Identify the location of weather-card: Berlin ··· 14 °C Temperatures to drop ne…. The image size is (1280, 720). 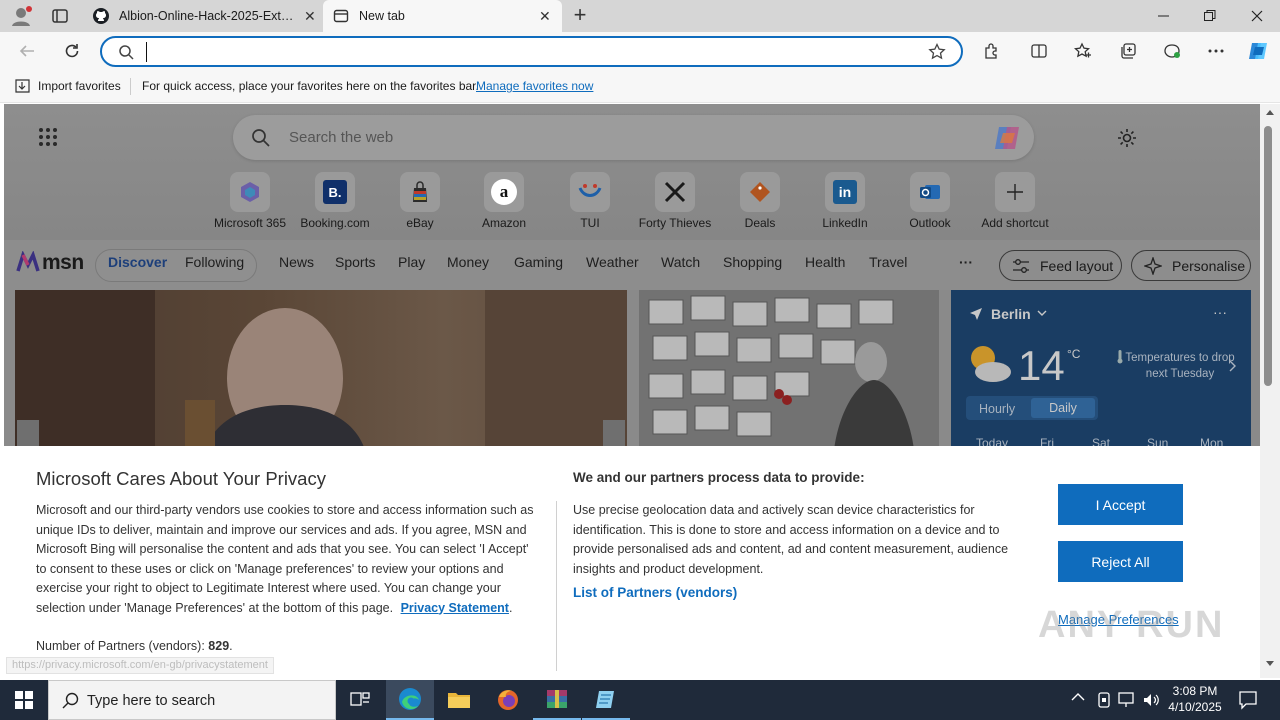
(1101, 370).